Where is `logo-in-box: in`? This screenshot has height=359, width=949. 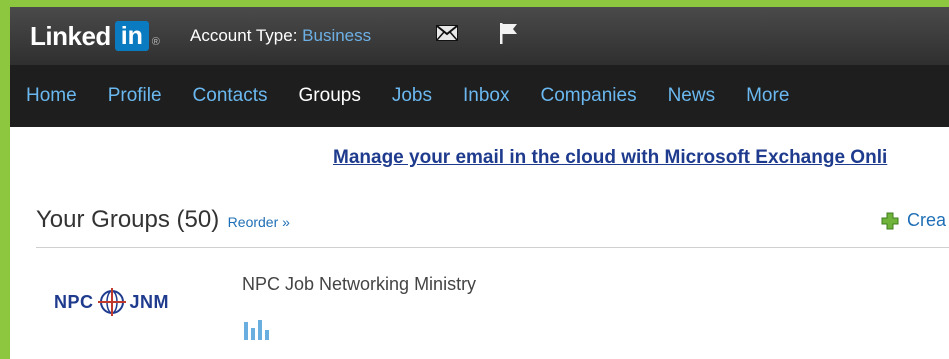 logo-in-box: in is located at coordinates (131, 36).